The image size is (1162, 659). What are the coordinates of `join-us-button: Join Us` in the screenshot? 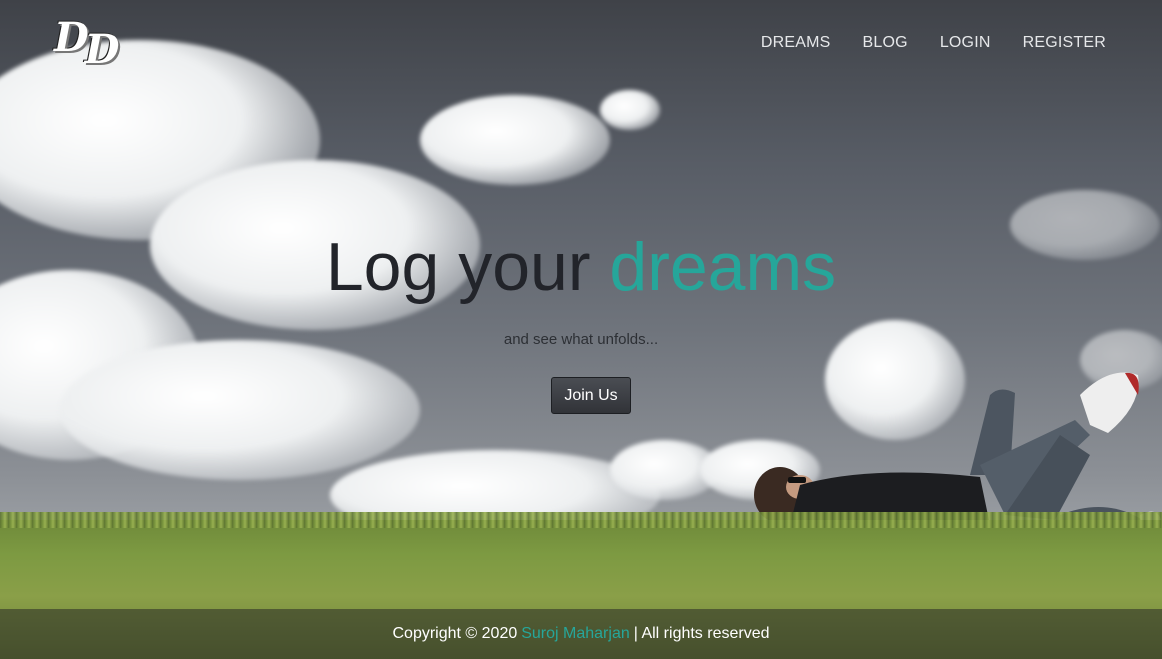 It's located at (591, 395).